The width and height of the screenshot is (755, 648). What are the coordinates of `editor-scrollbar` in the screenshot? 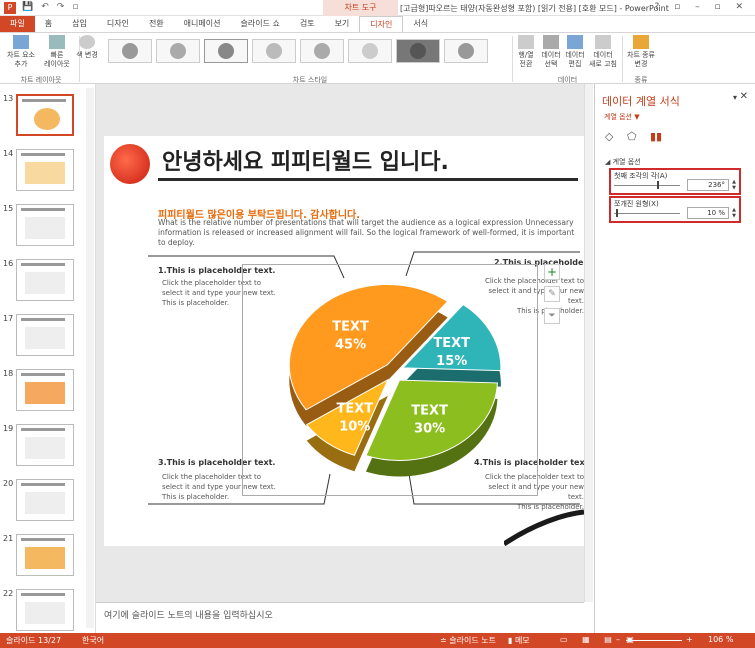 It's located at (588, 343).